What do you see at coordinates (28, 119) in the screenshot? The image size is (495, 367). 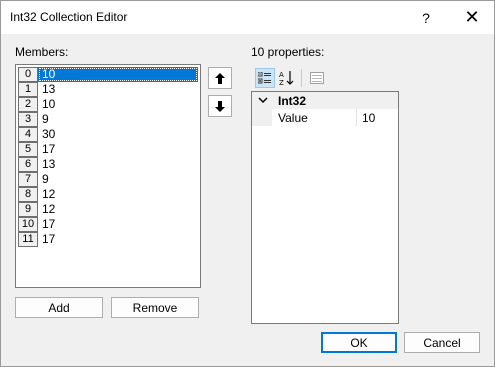 I see `list-item-index: 3` at bounding box center [28, 119].